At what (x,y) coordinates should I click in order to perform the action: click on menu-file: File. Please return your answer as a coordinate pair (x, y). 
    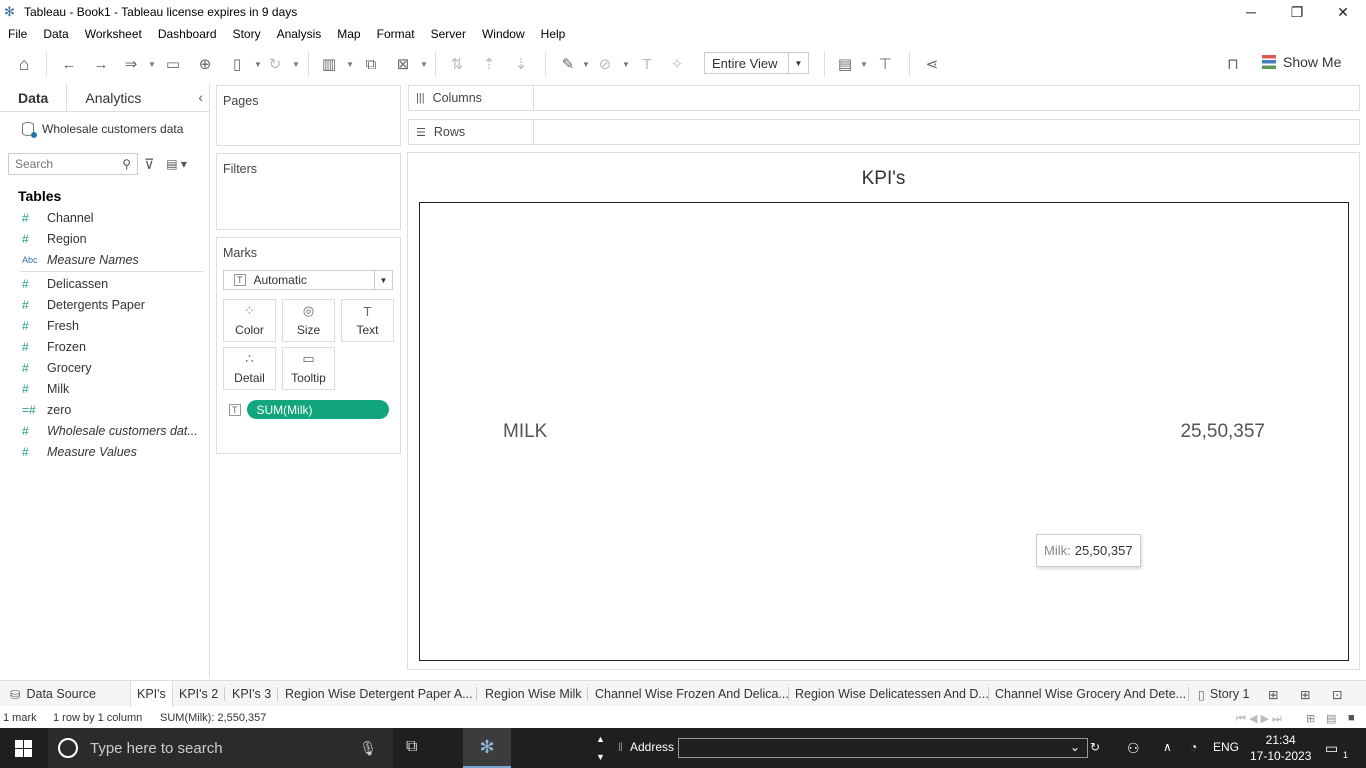
    Looking at the image, I should click on (17, 34).